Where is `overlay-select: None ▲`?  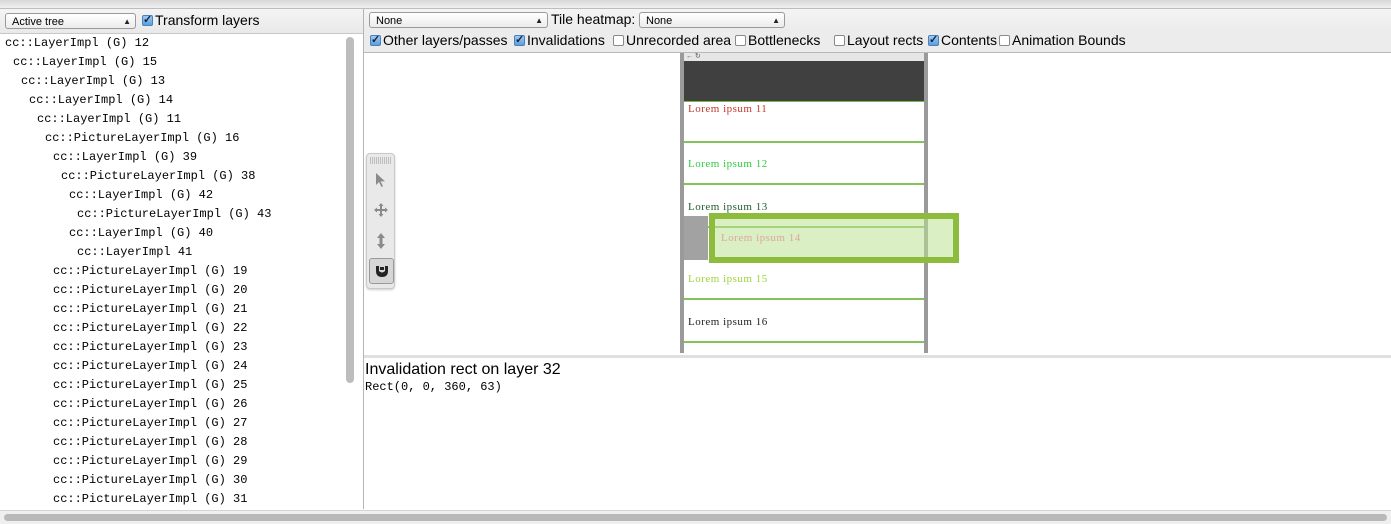
overlay-select: None ▲ is located at coordinates (458, 20).